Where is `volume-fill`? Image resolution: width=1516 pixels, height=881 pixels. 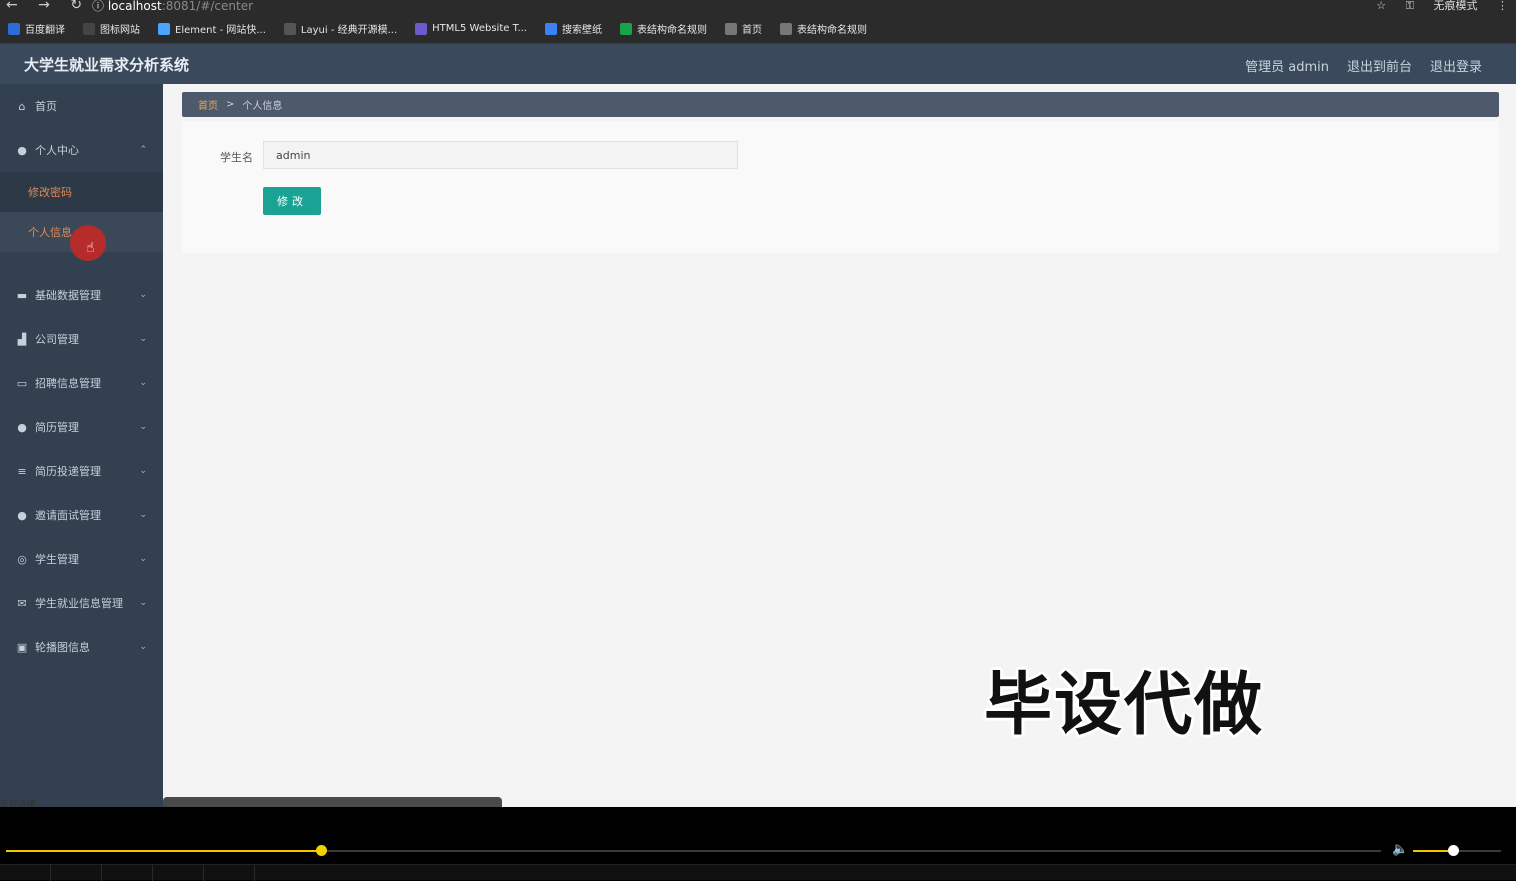
volume-fill is located at coordinates (1433, 851).